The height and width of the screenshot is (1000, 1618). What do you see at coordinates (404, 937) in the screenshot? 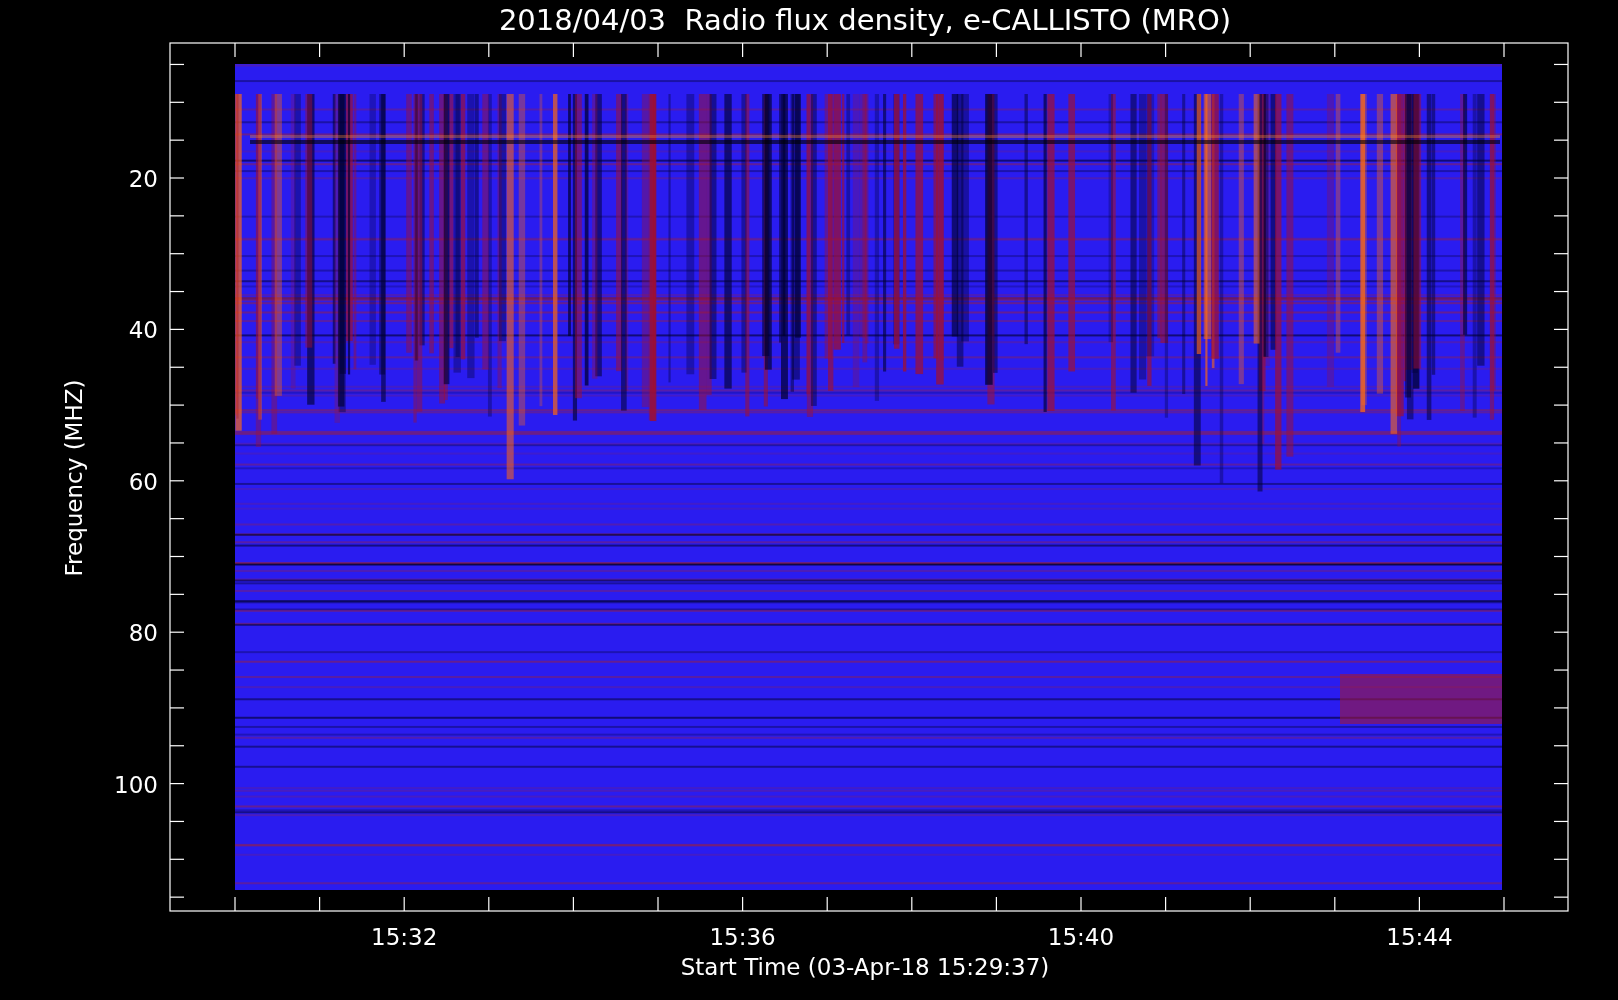
I see `x-tick-label: 15:32` at bounding box center [404, 937].